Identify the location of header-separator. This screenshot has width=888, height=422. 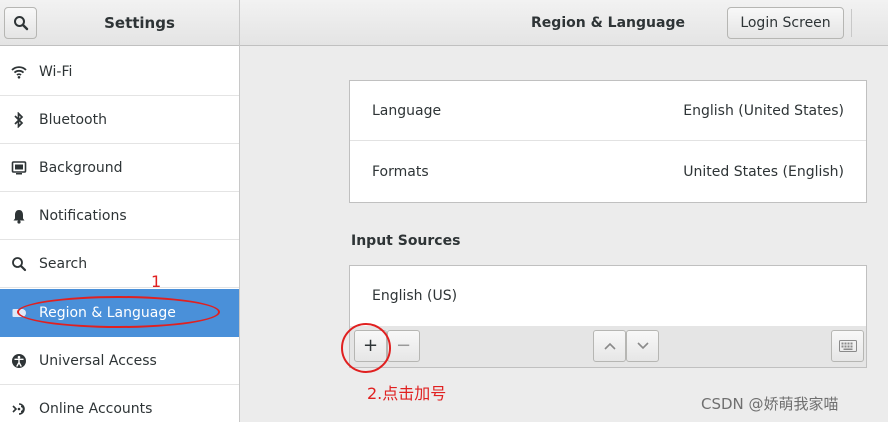
(851, 23).